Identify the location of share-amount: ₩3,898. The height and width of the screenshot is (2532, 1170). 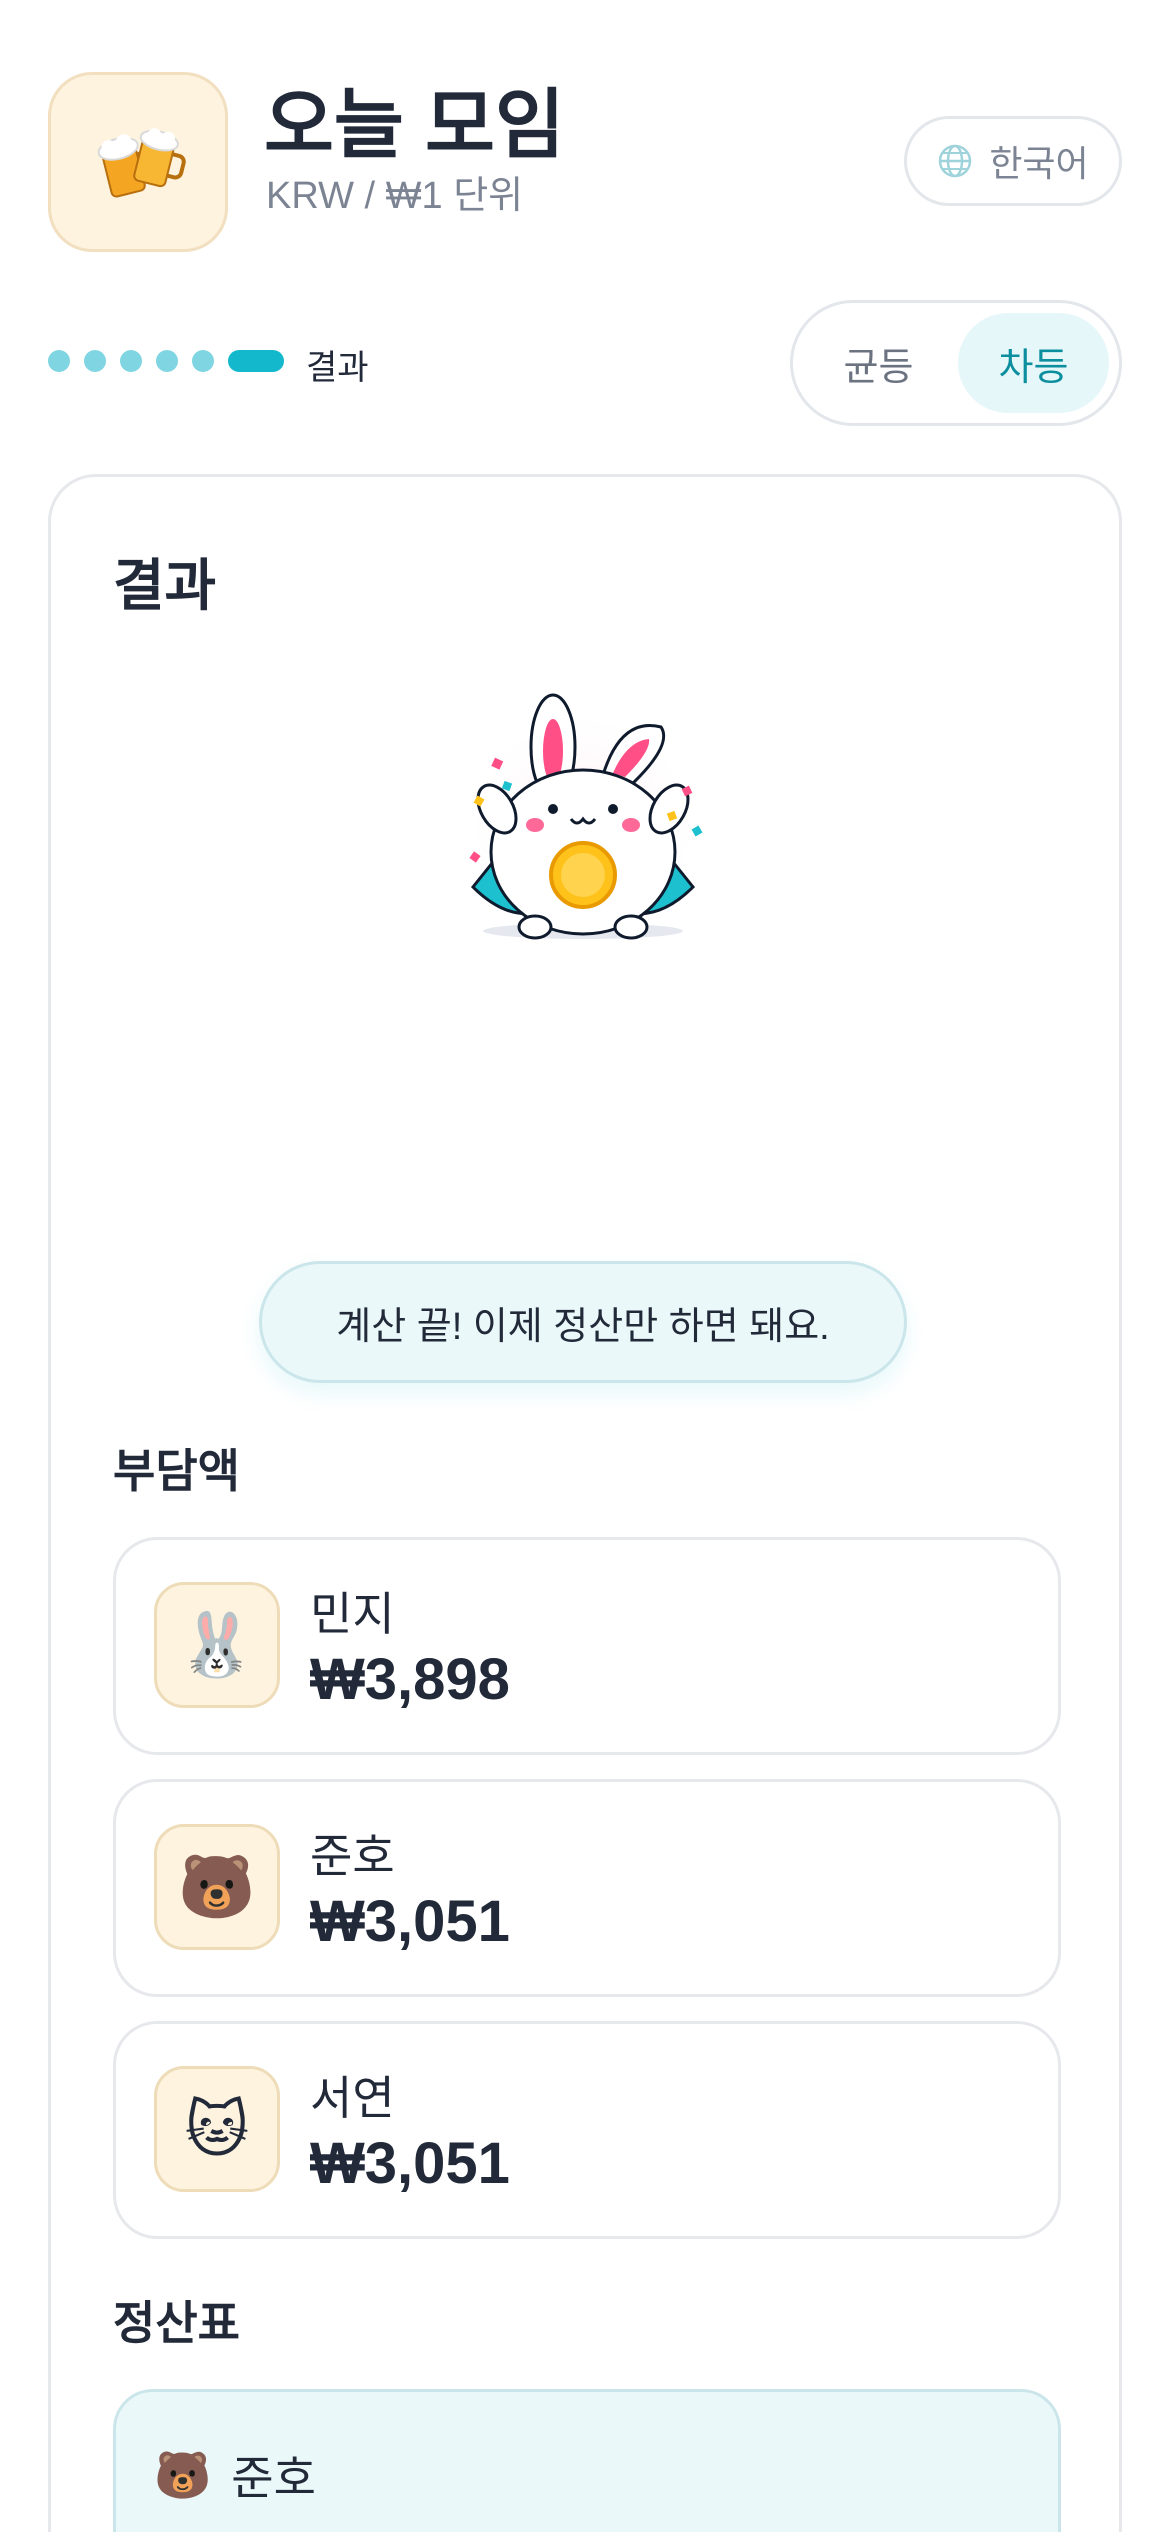
(410, 1679).